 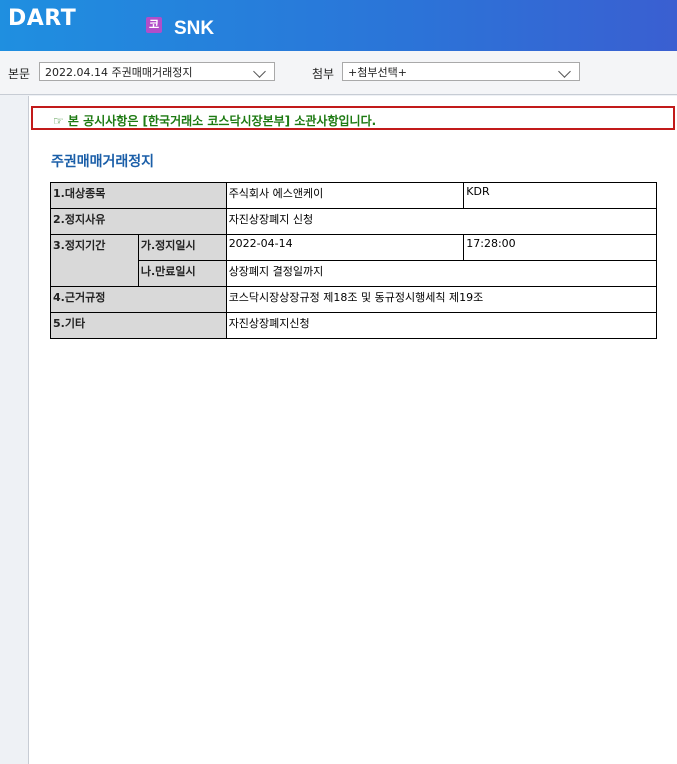 I want to click on dart-logo: DART, so click(x=42, y=18).